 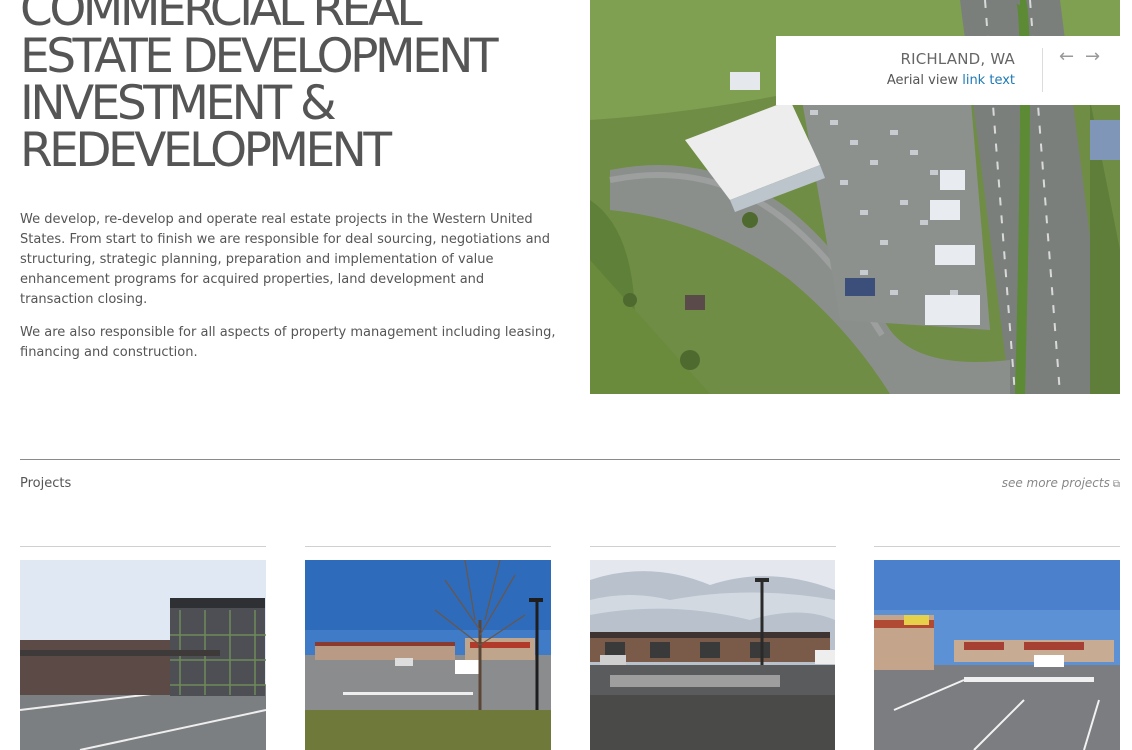 I want to click on strip-mall-photo, so click(x=997, y=655).